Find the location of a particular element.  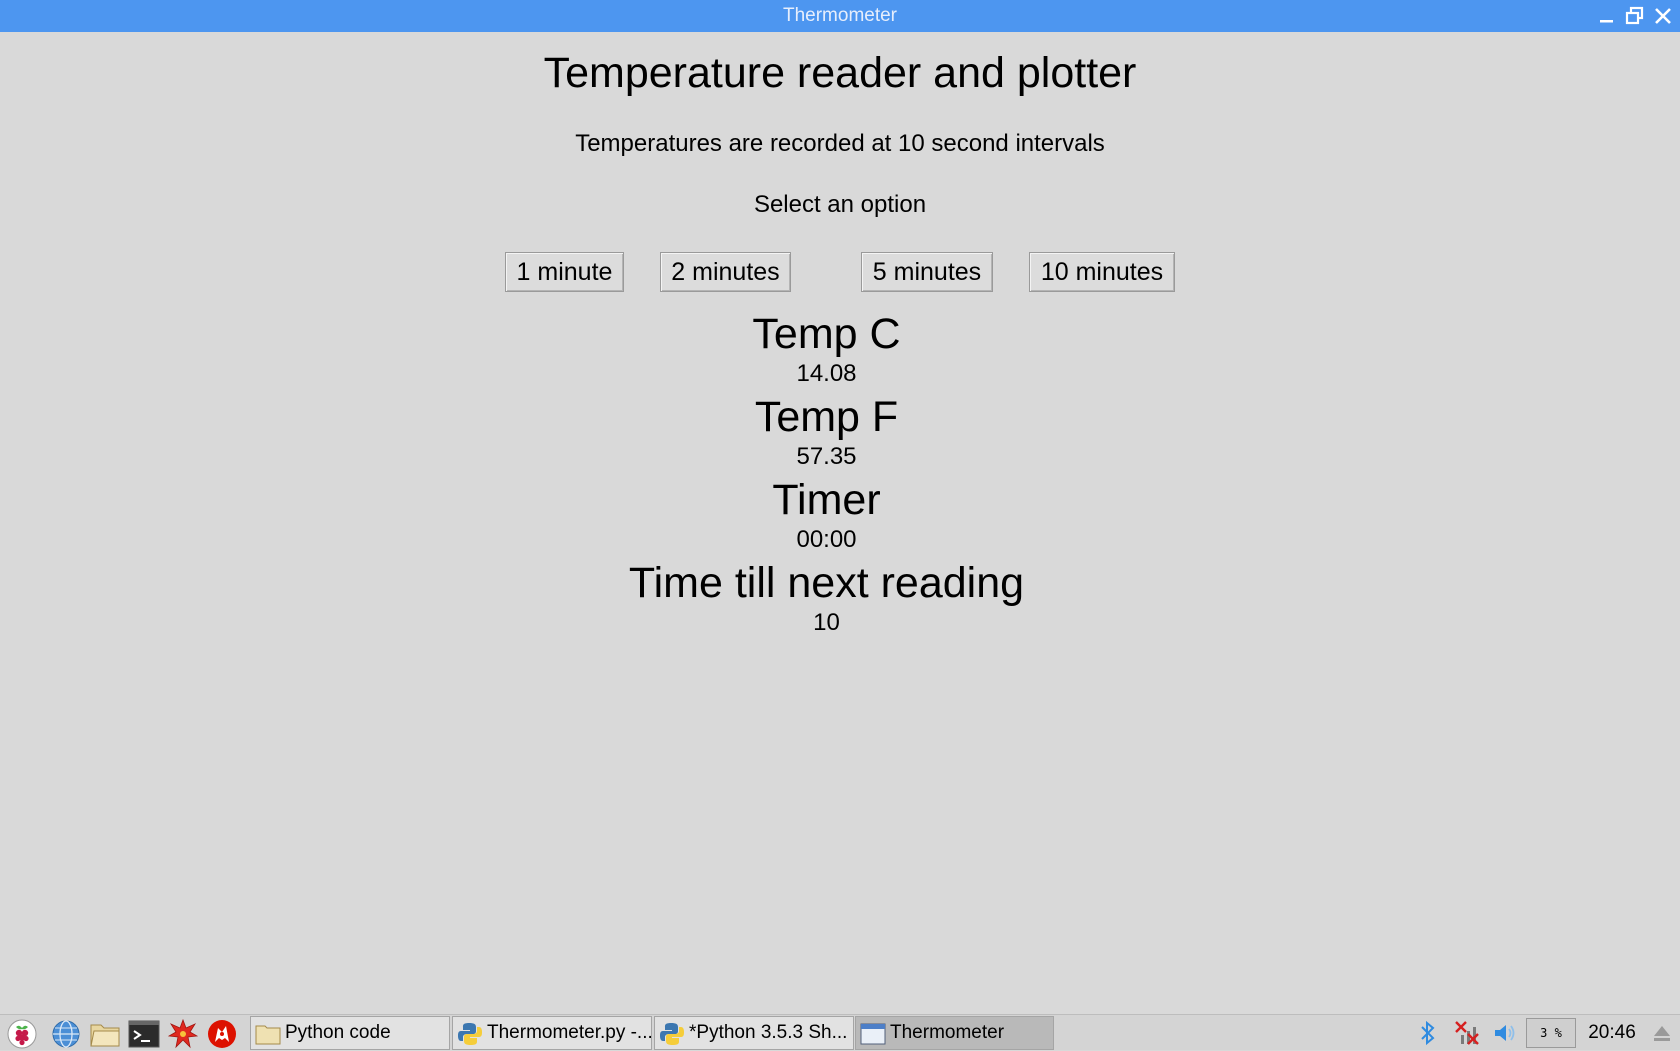

eject-button is located at coordinates (1662, 1033).